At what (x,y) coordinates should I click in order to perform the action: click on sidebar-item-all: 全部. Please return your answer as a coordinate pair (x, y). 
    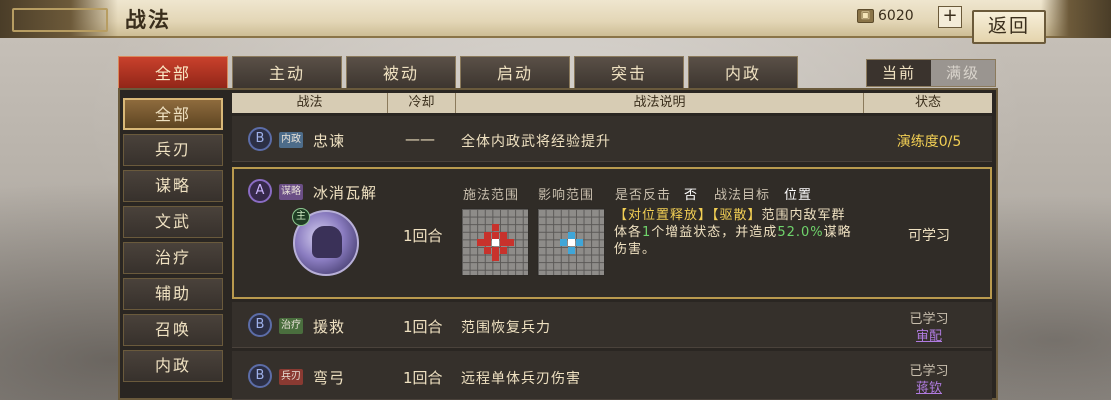
    Looking at the image, I should click on (173, 114).